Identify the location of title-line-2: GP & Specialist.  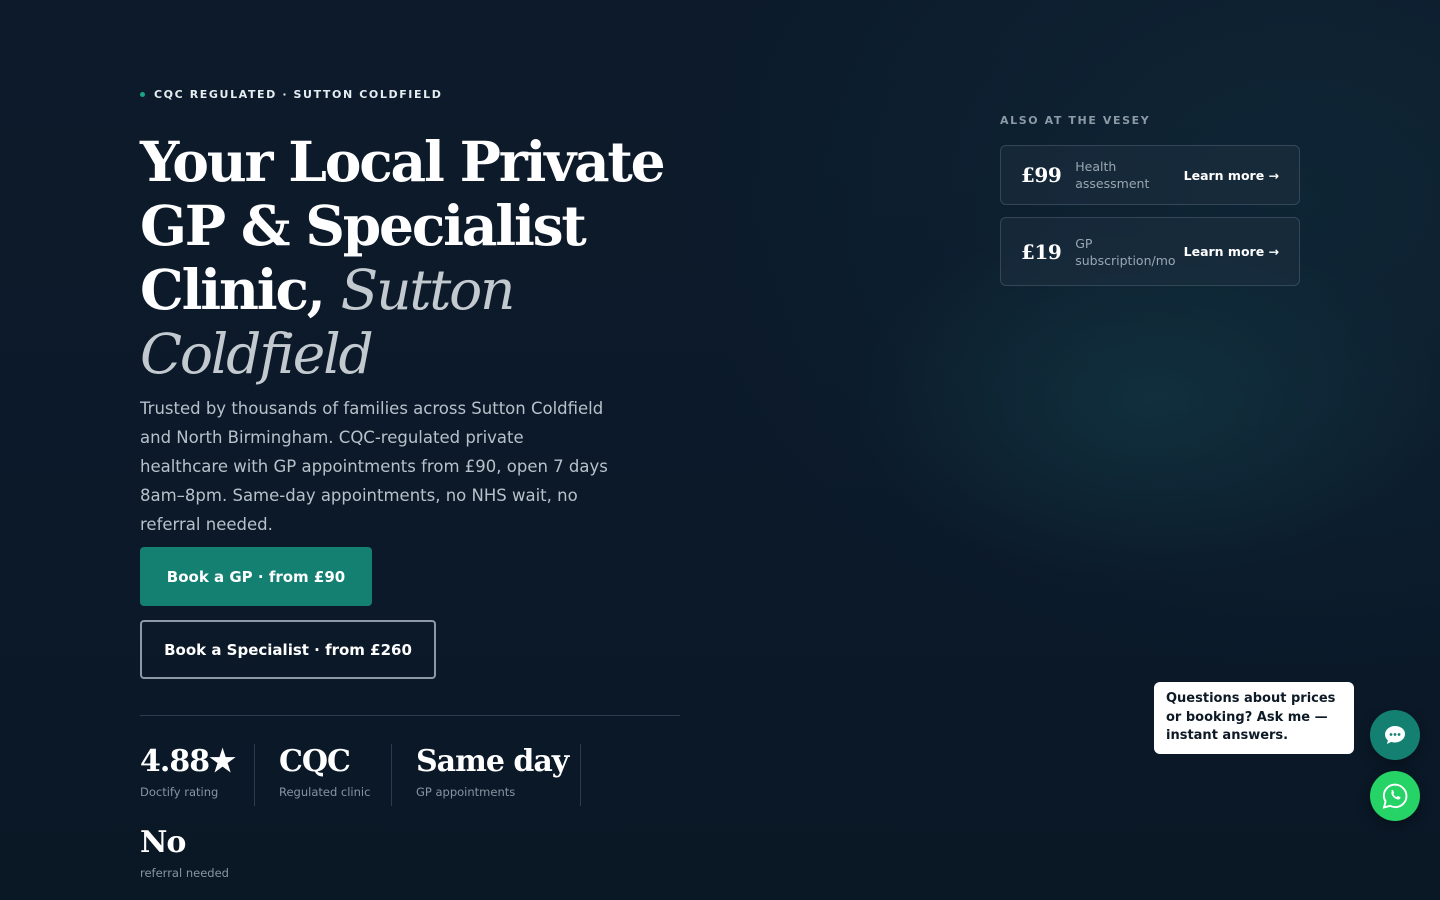
(363, 225).